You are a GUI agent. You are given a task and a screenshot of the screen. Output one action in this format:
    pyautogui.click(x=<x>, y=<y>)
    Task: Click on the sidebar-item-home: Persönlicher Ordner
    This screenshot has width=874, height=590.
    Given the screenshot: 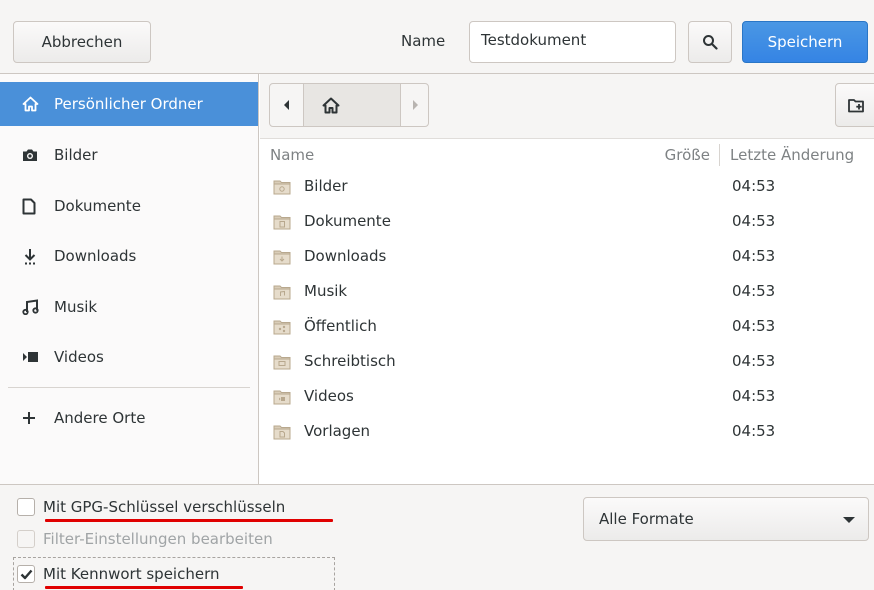 What is the action you would take?
    pyautogui.click(x=129, y=104)
    